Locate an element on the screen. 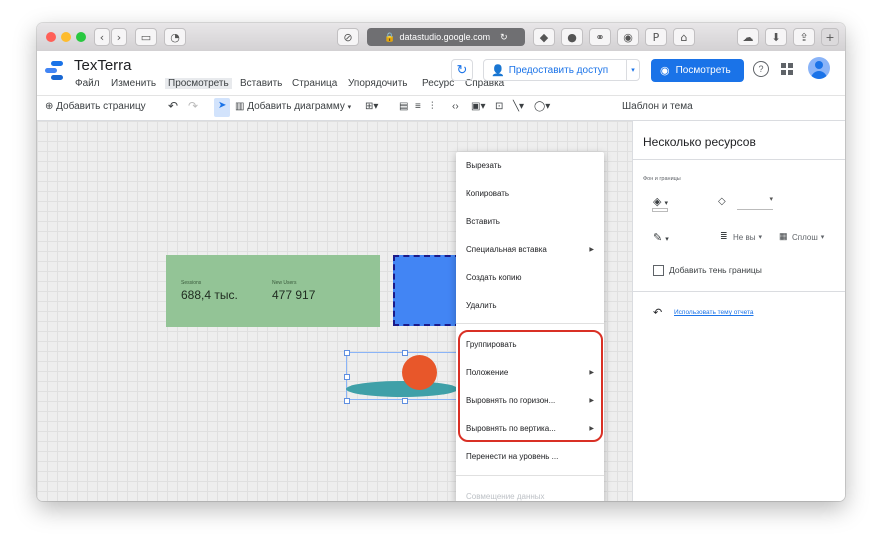 The image size is (882, 550). shadow-checkbox is located at coordinates (658, 270).